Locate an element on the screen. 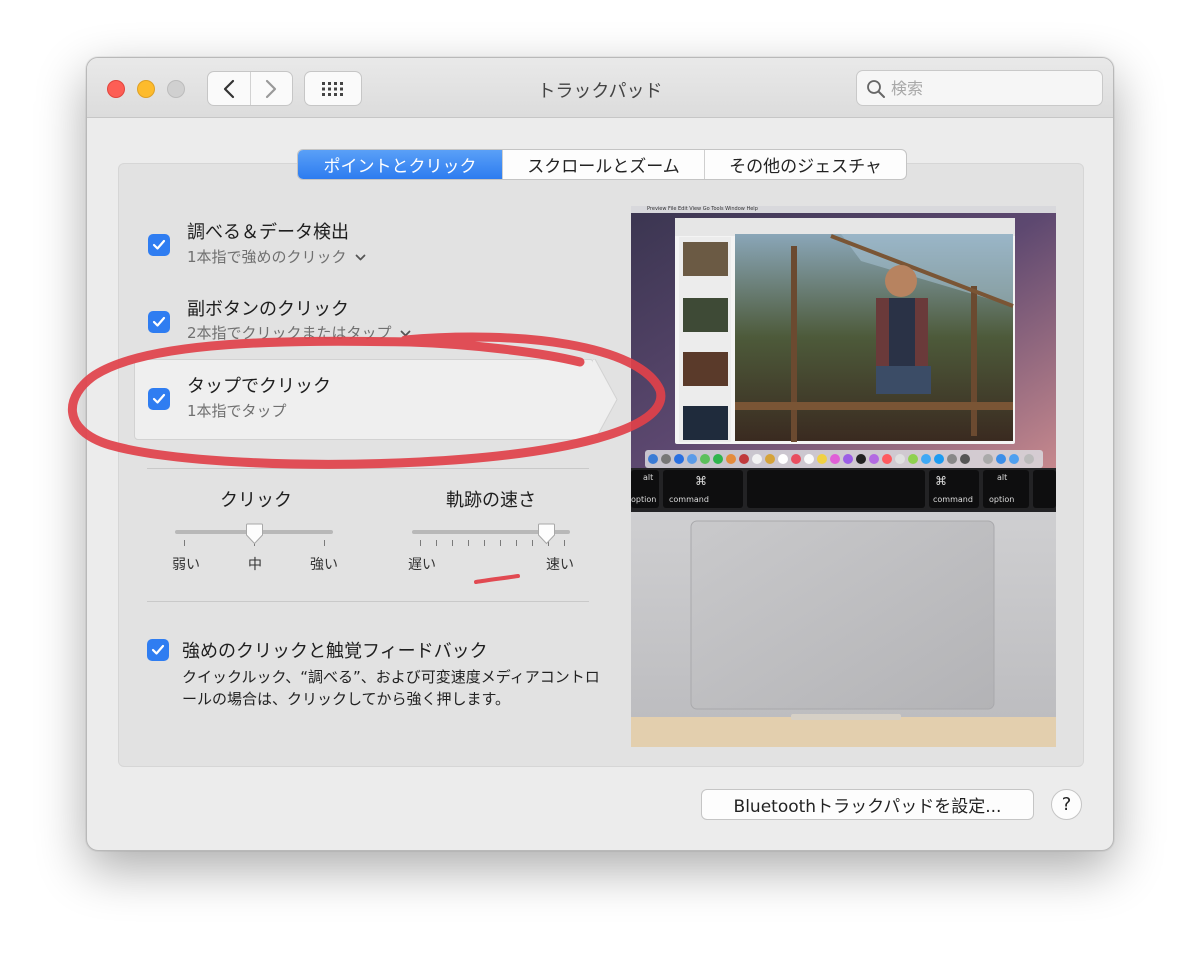  tracking-slider-thumb is located at coordinates (546, 534).